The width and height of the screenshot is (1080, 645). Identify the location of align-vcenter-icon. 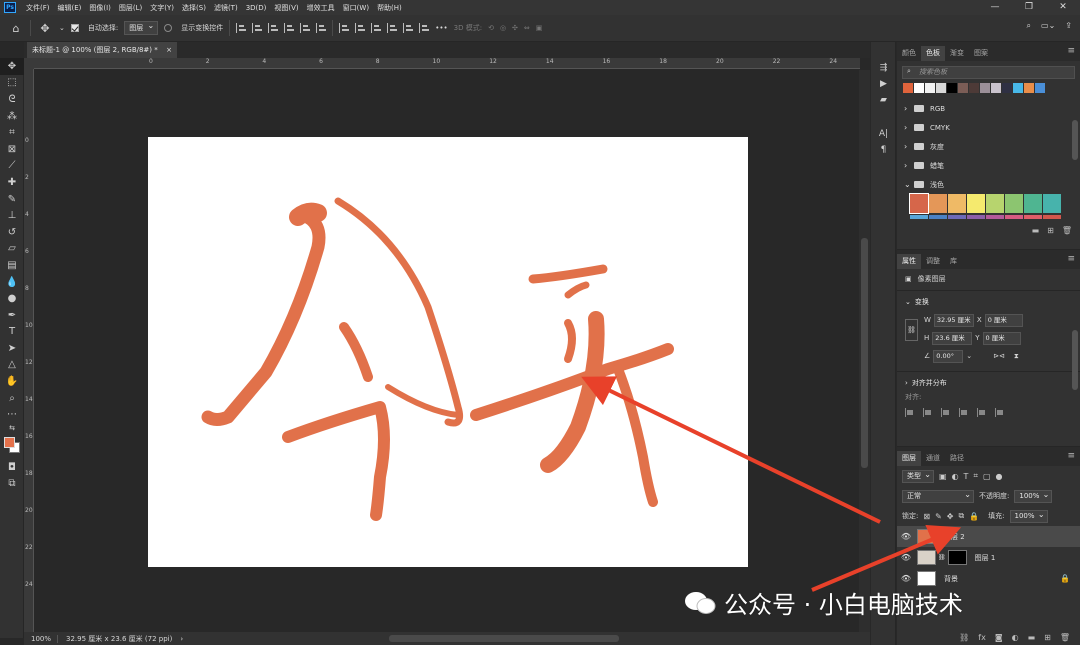
(305, 28).